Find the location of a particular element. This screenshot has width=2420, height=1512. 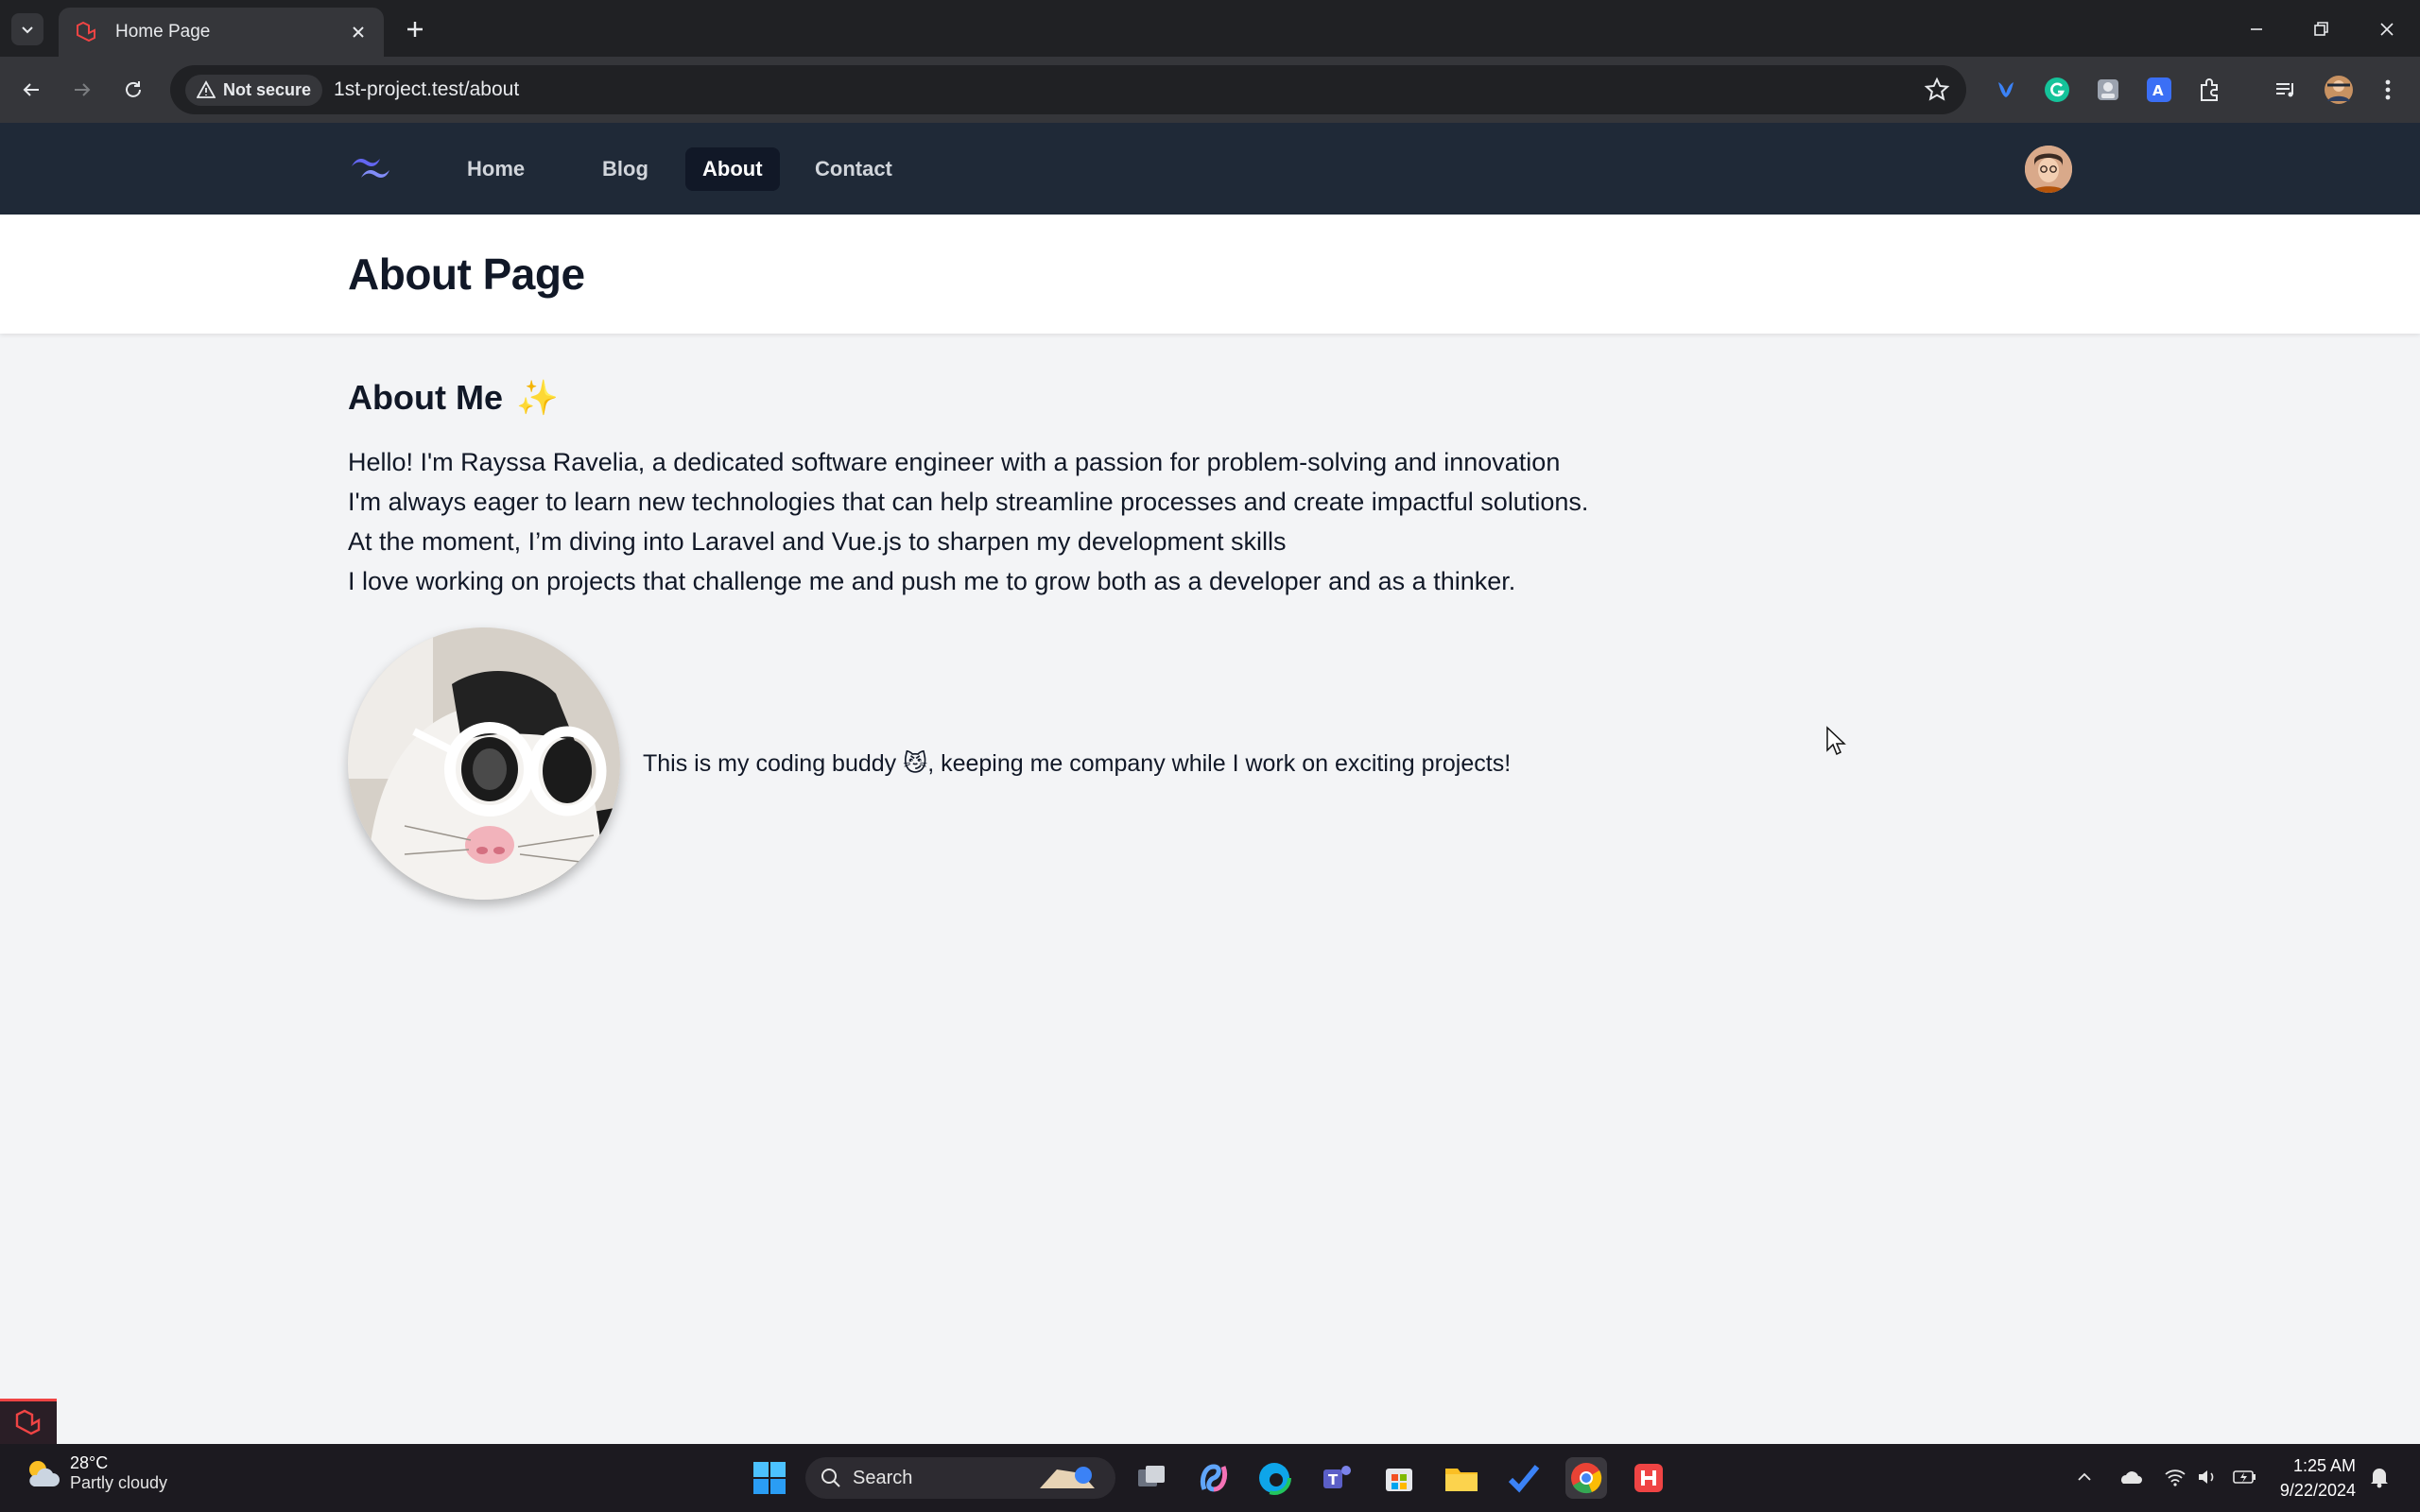

copilot-icon is located at coordinates (1214, 1478).